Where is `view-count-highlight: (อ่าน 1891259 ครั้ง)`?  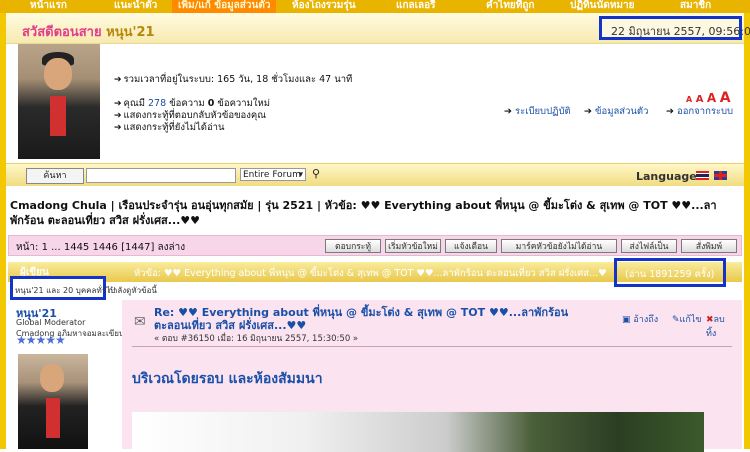
view-count-highlight: (อ่าน 1891259 ครั้ง) is located at coordinates (670, 272).